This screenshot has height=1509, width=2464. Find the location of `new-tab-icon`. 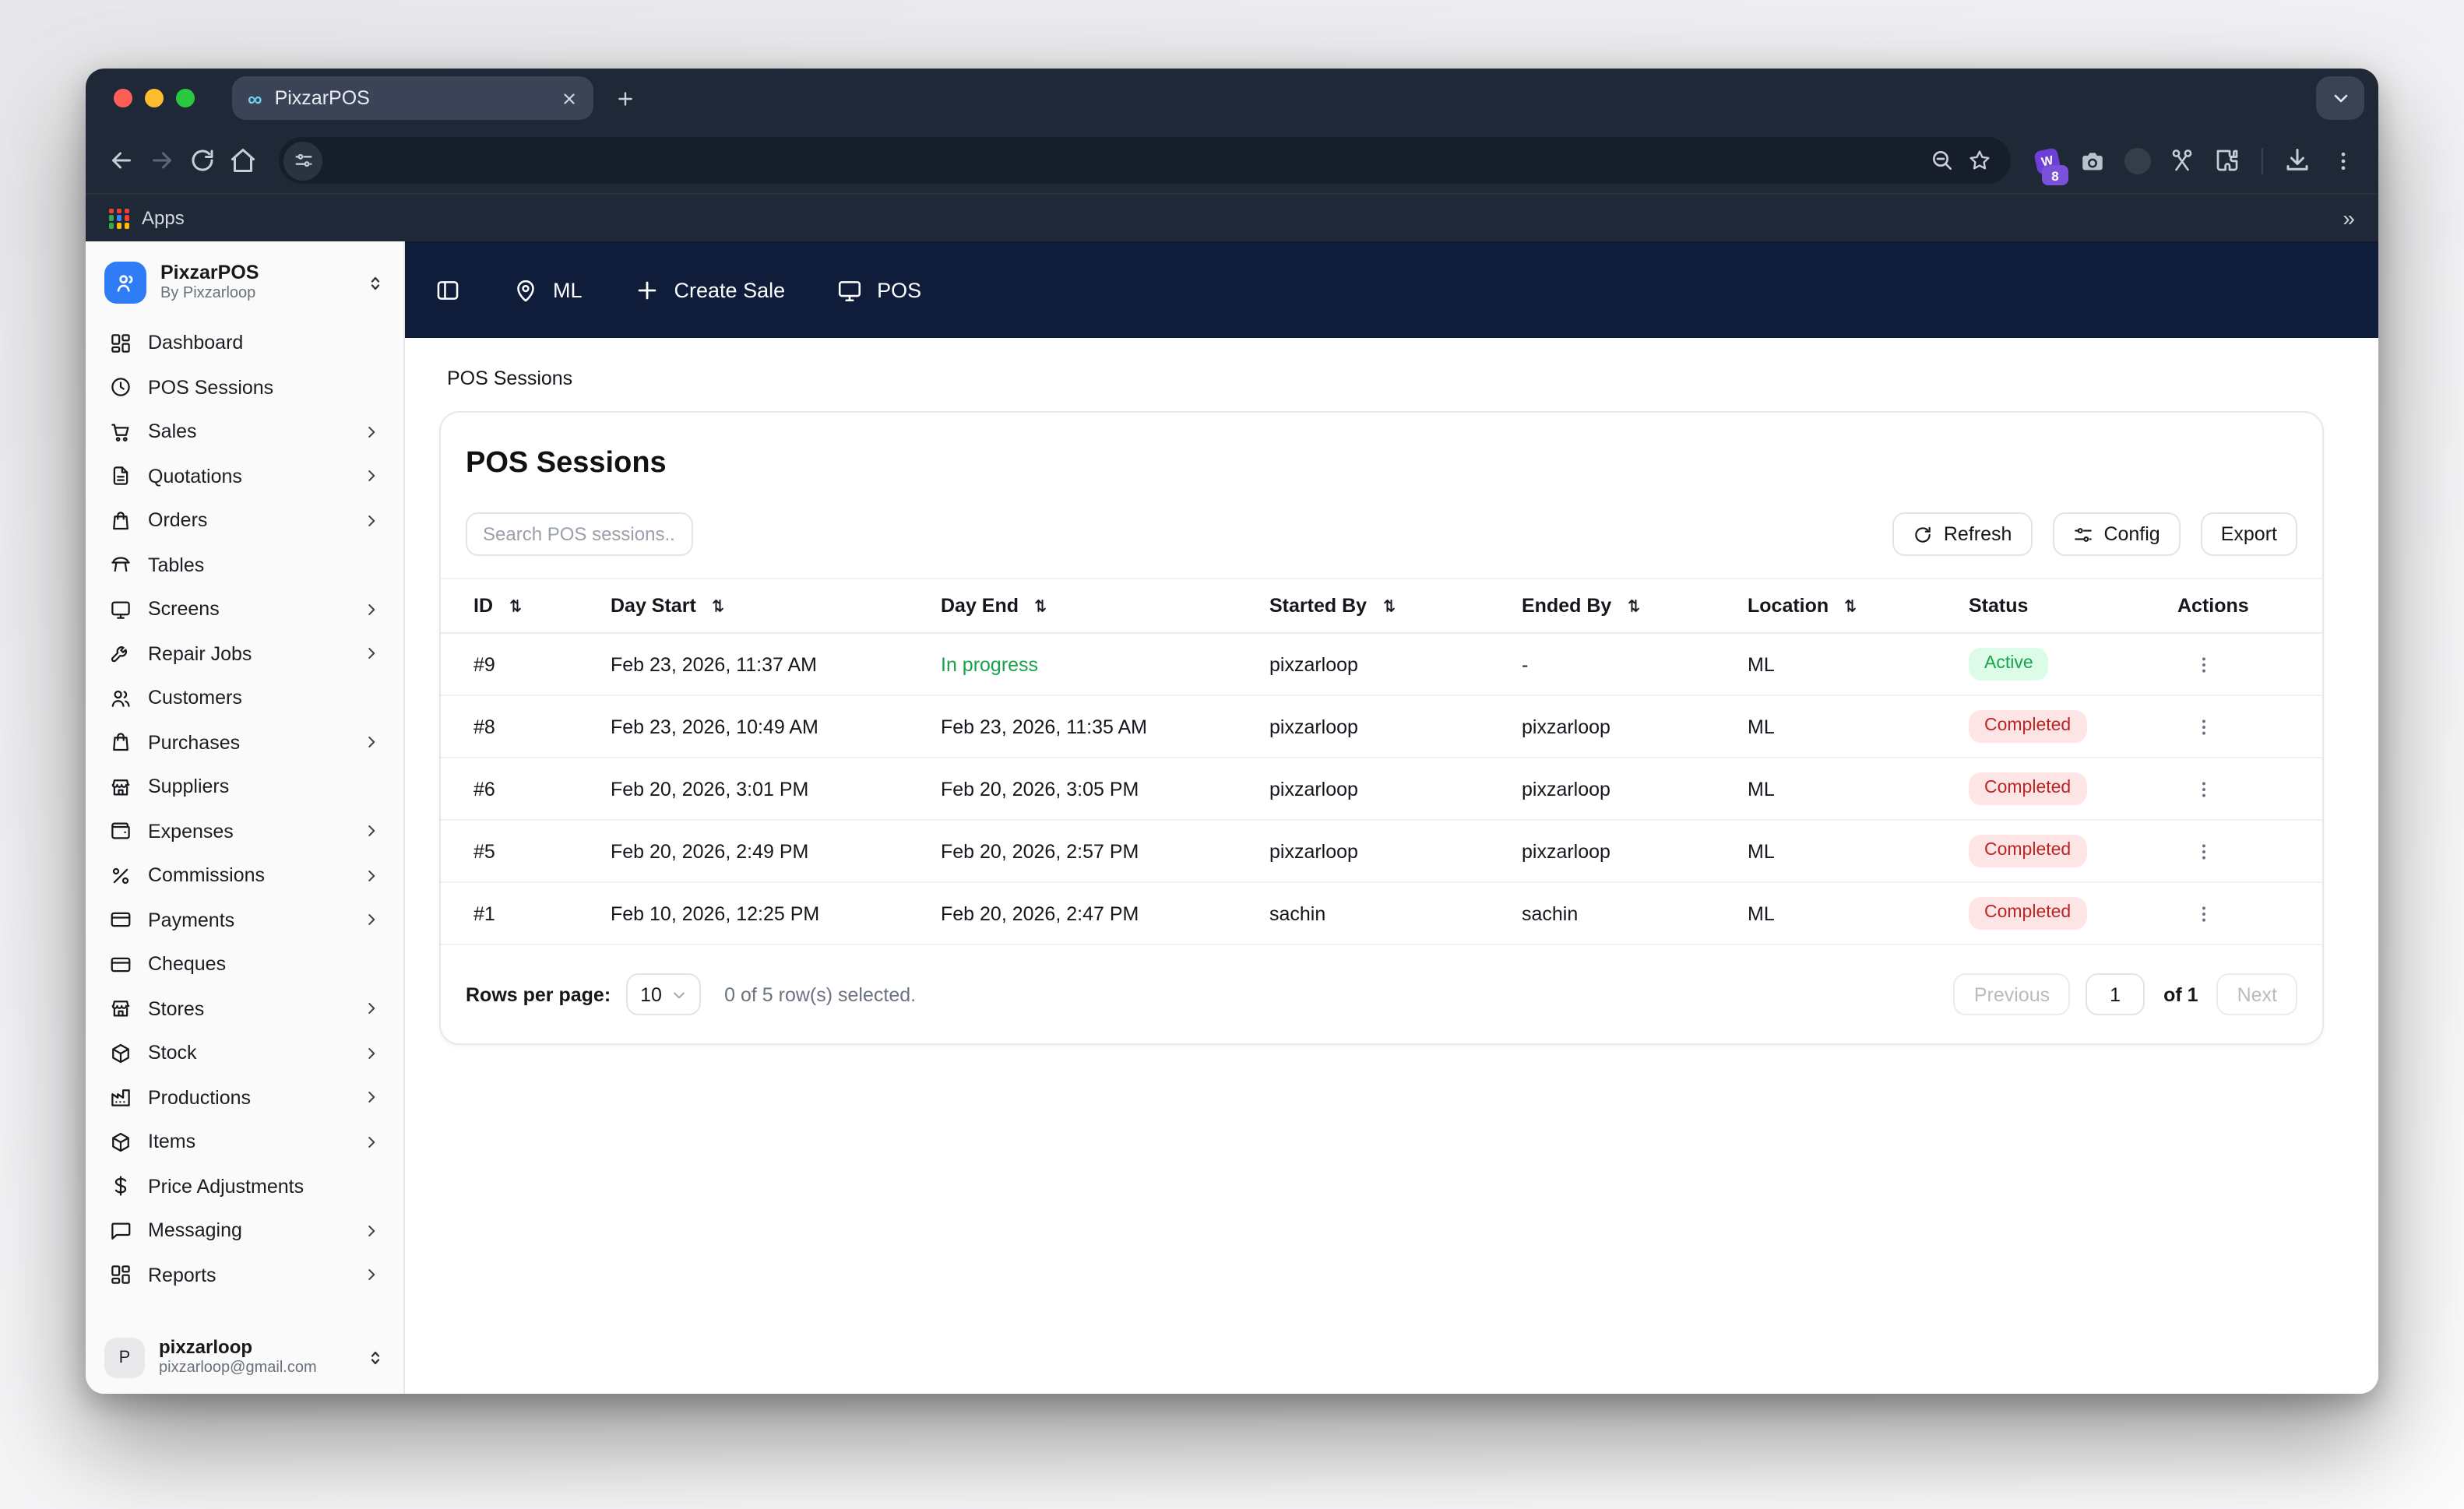

new-tab-icon is located at coordinates (625, 98).